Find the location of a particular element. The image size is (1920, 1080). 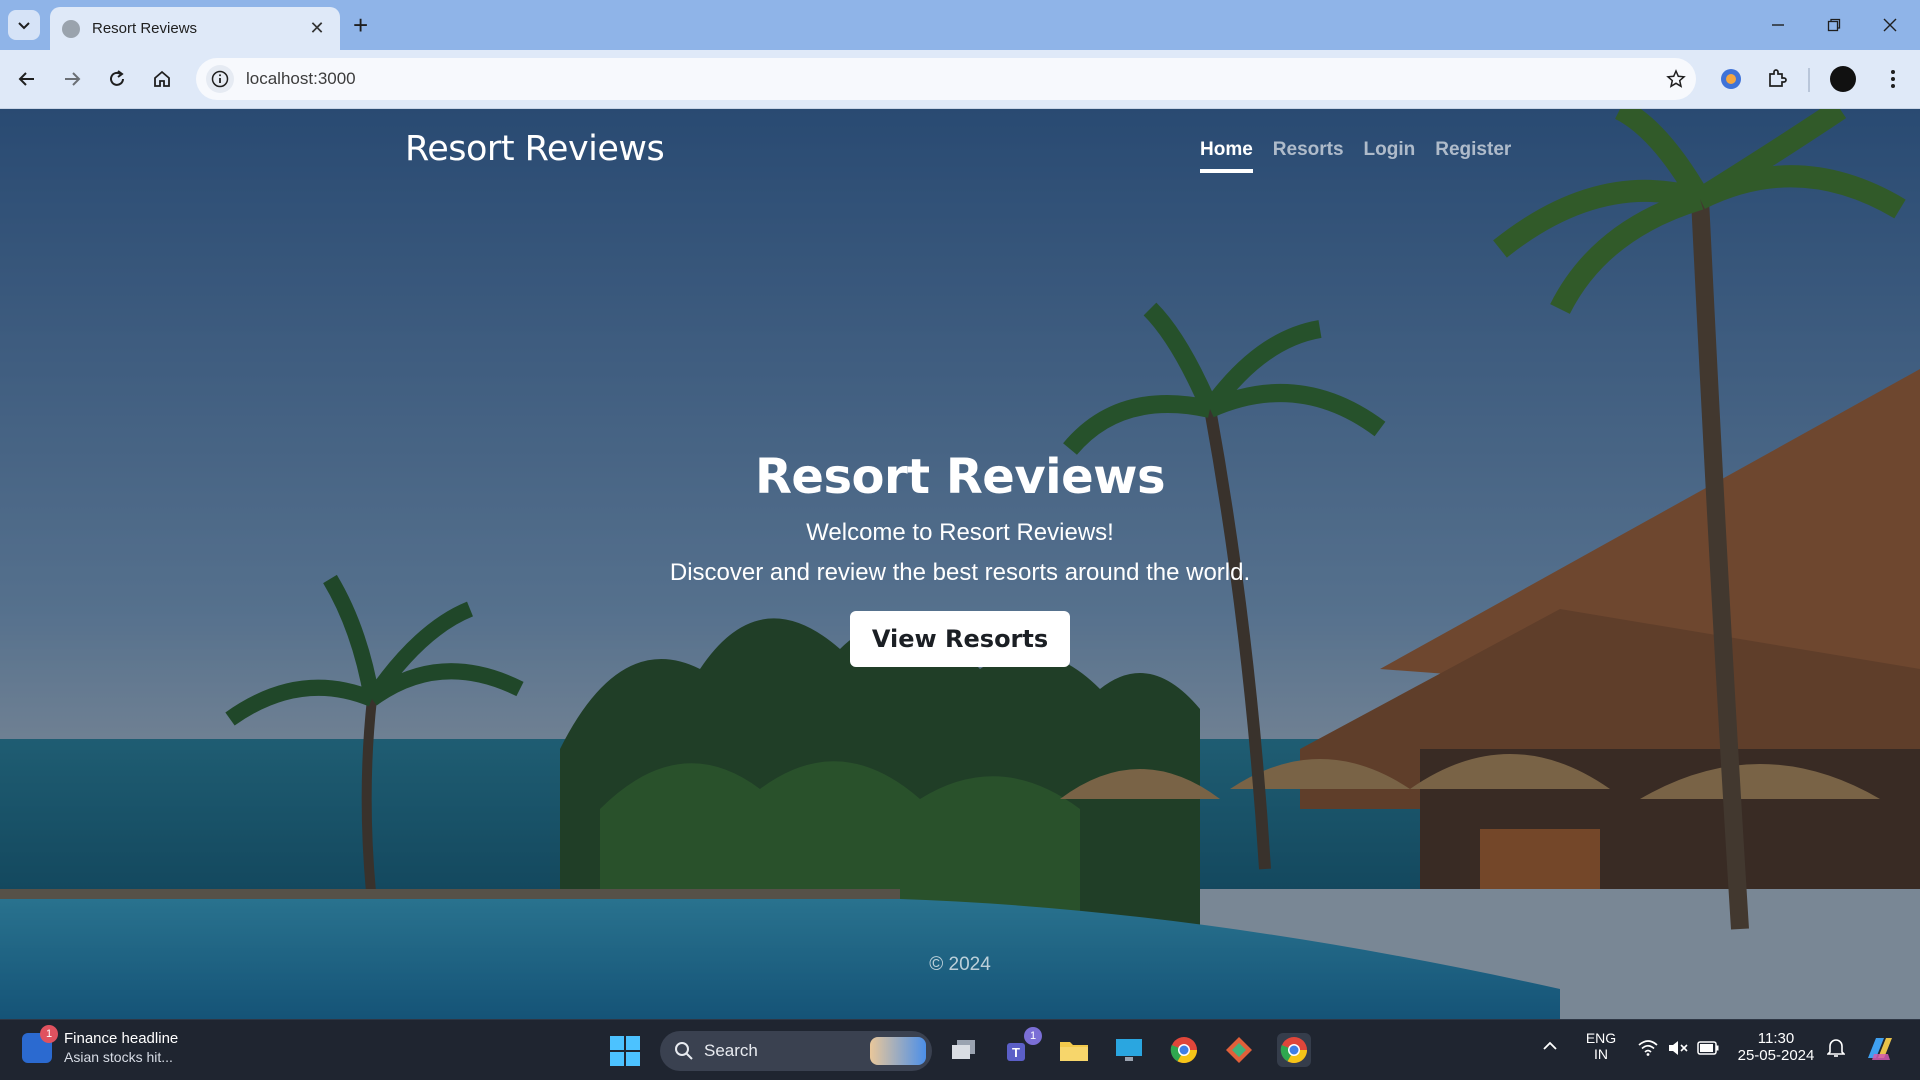

task-view-icon is located at coordinates (963, 1049).